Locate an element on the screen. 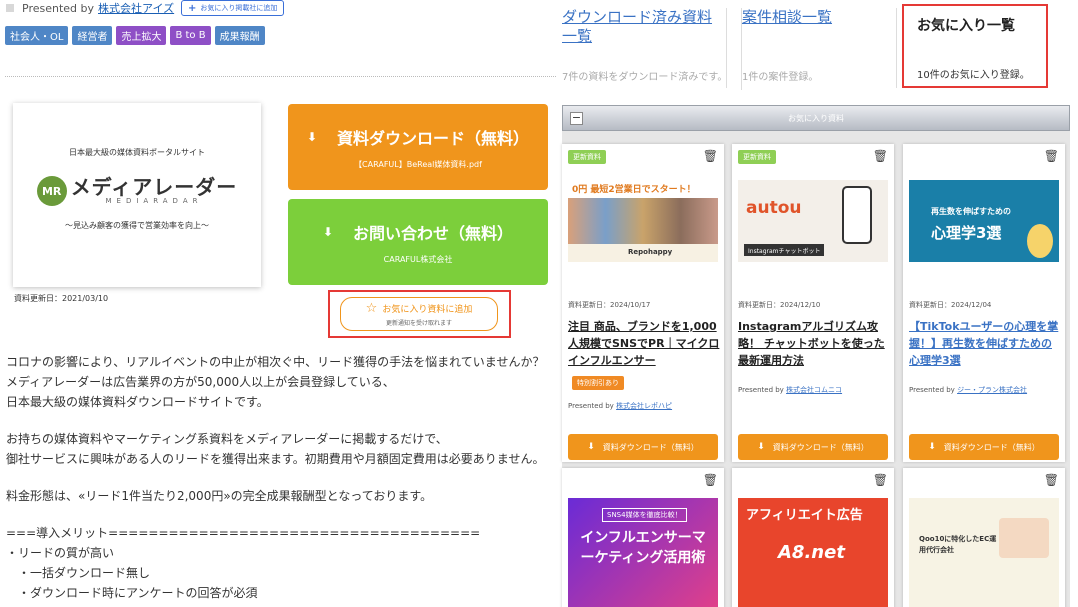 The image size is (1078, 607). download-filename: 【CARAFUL】BeReal媒体資料.pdf is located at coordinates (418, 164).